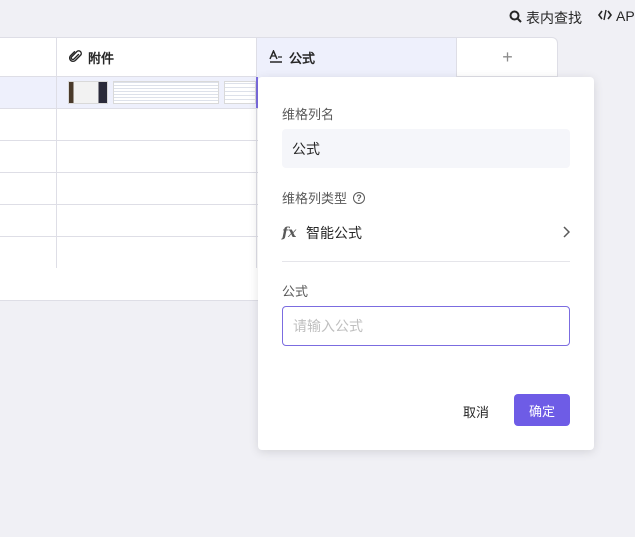  Describe the element at coordinates (566, 233) in the screenshot. I see `chevron-right-icon` at that location.